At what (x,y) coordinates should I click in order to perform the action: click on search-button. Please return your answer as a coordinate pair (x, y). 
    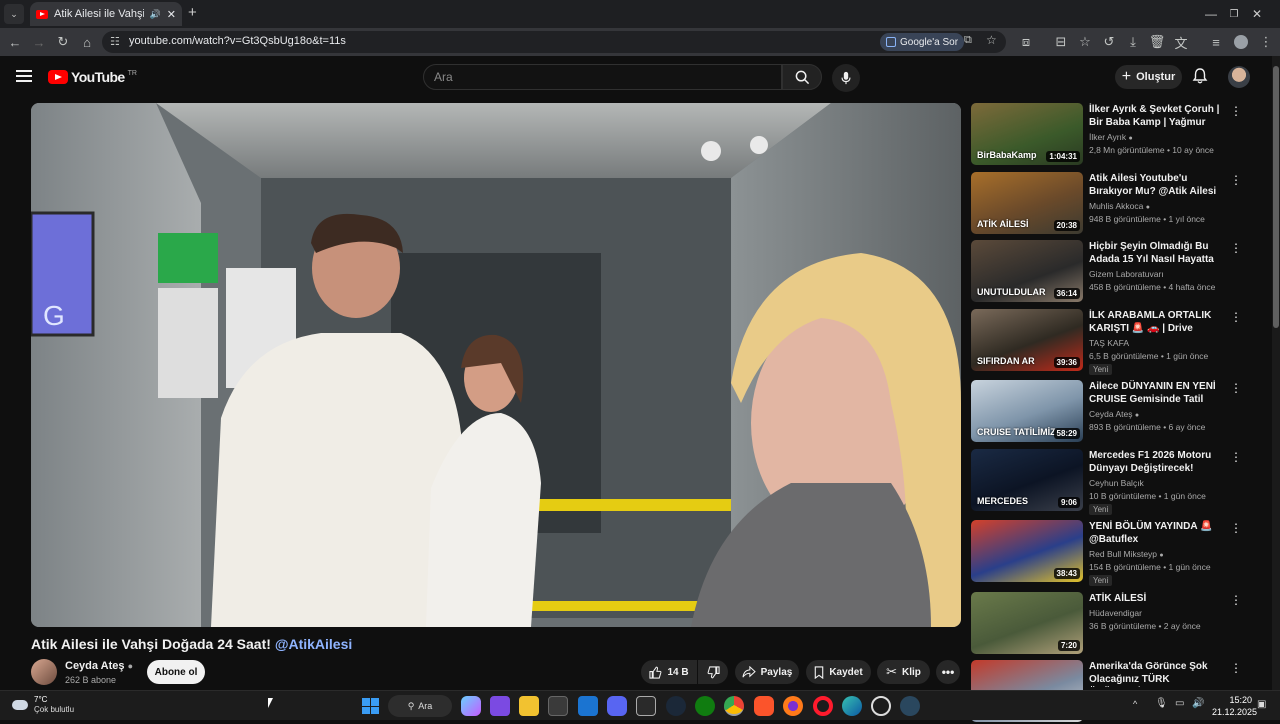
    Looking at the image, I should click on (802, 77).